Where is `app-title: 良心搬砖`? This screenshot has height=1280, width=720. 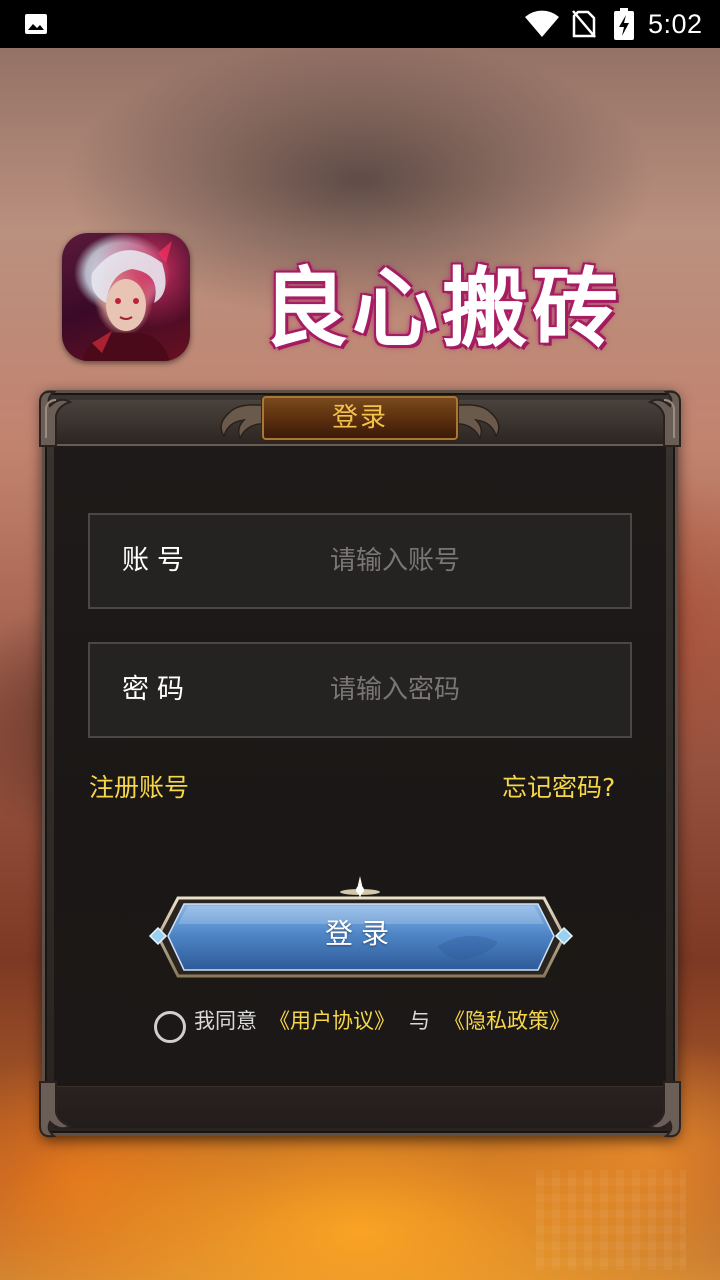 app-title: 良心搬砖 is located at coordinates (442, 309).